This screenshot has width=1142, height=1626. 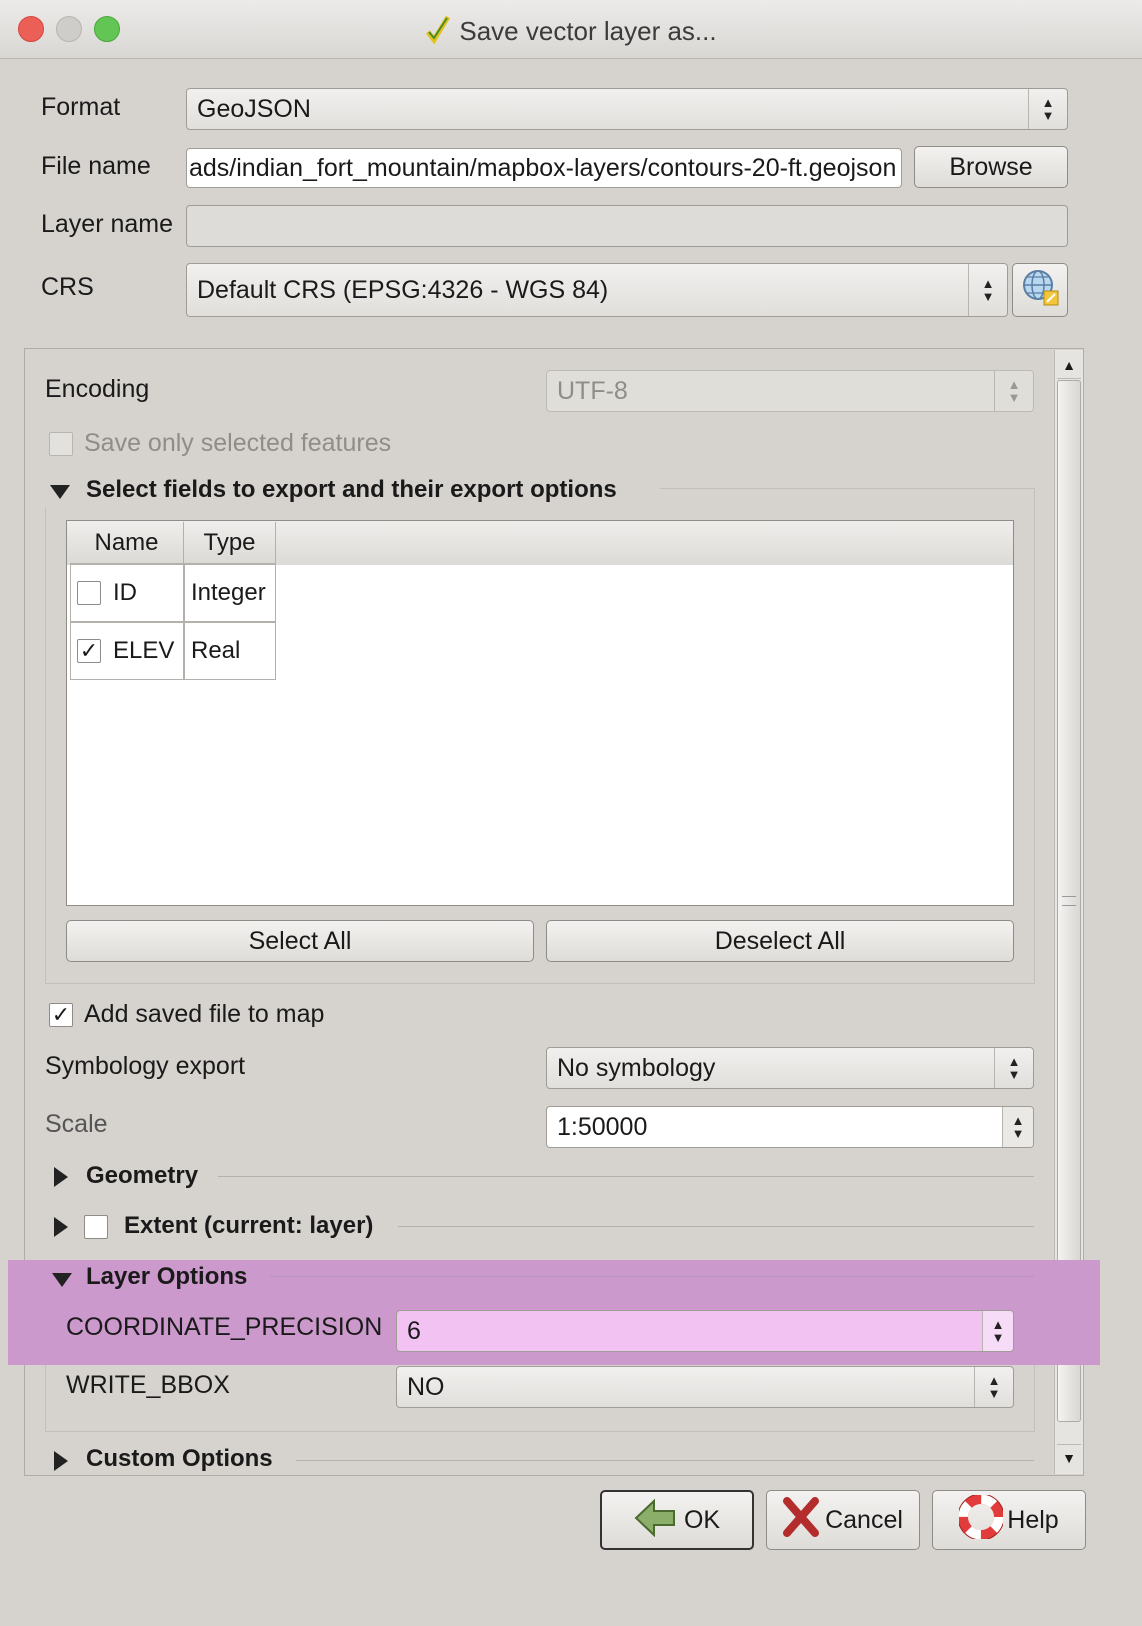 What do you see at coordinates (76, 1124) in the screenshot?
I see `scale-label: Scale` at bounding box center [76, 1124].